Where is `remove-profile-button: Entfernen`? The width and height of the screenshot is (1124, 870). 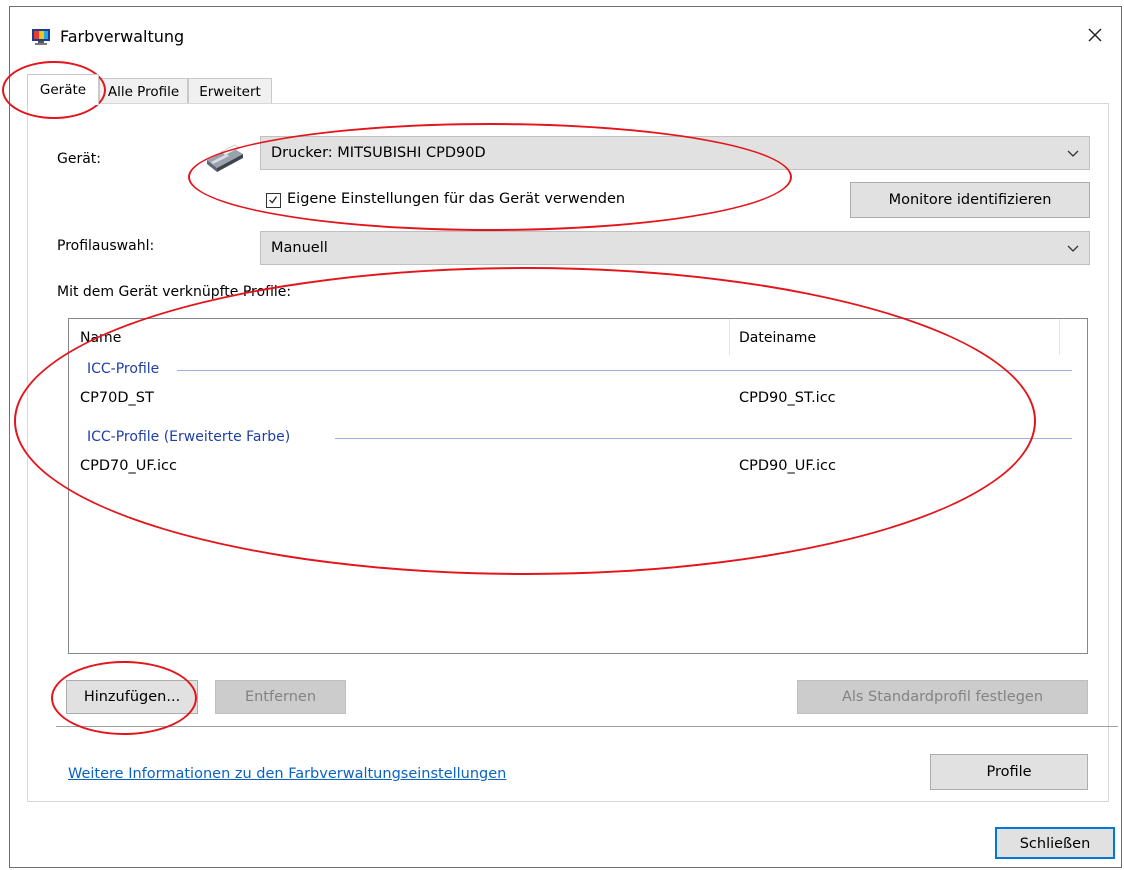 remove-profile-button: Entfernen is located at coordinates (280, 697).